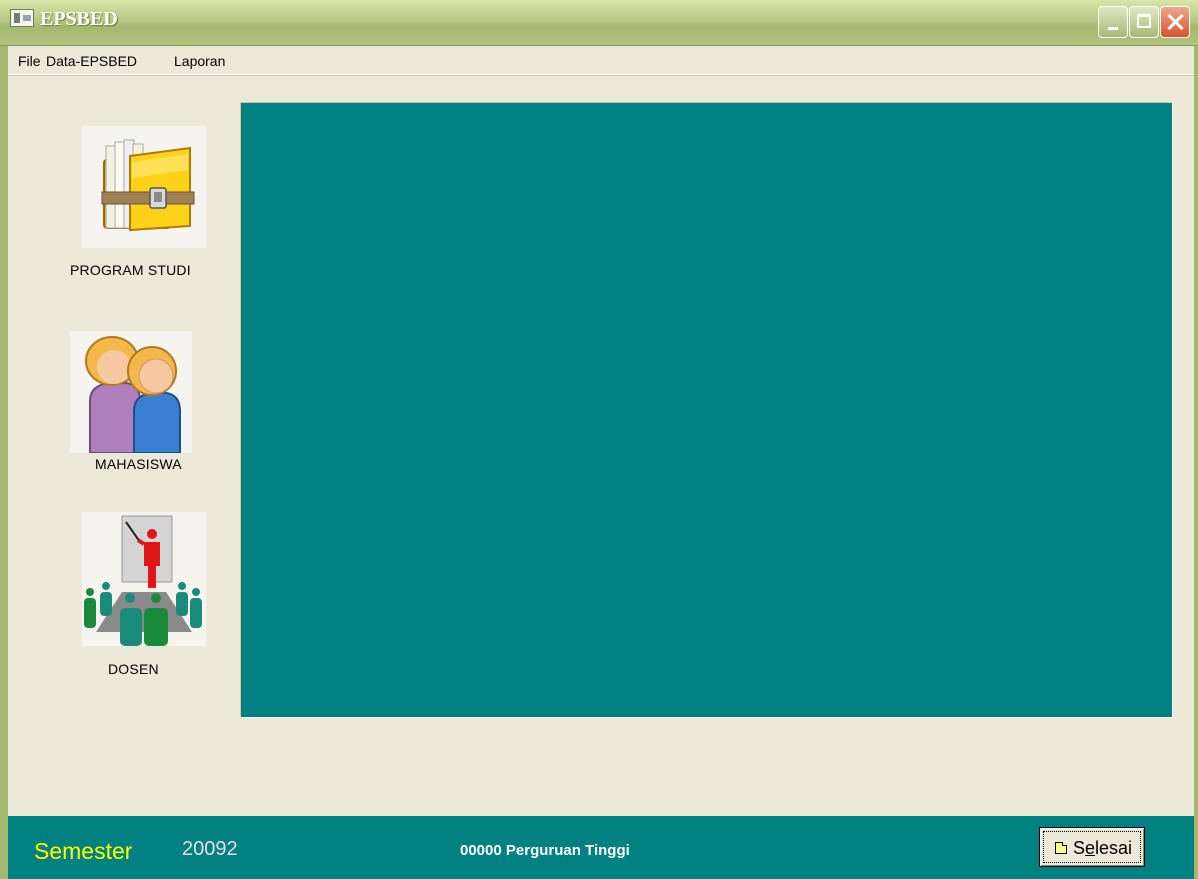 This screenshot has width=1198, height=879. Describe the element at coordinates (545, 850) in the screenshot. I see `institution-label: 00000 Perguruan Tinggi` at that location.